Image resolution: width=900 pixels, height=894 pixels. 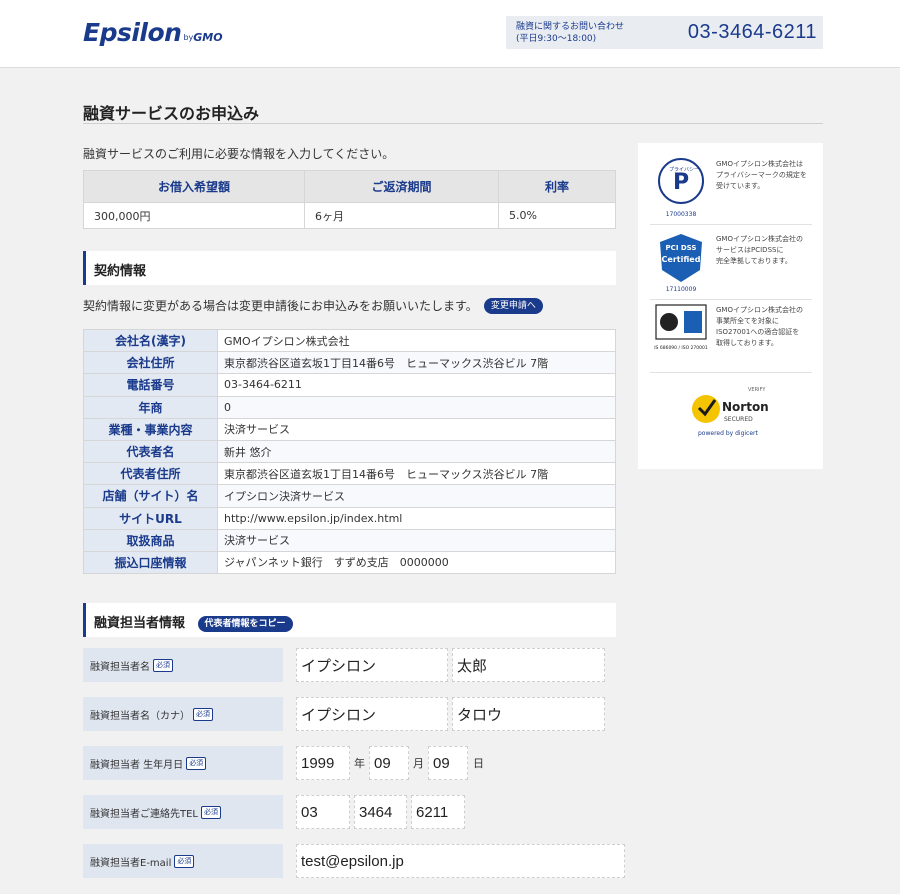 What do you see at coordinates (183, 665) in the screenshot?
I see `officer-name-label: 融資担当者名 必須` at bounding box center [183, 665].